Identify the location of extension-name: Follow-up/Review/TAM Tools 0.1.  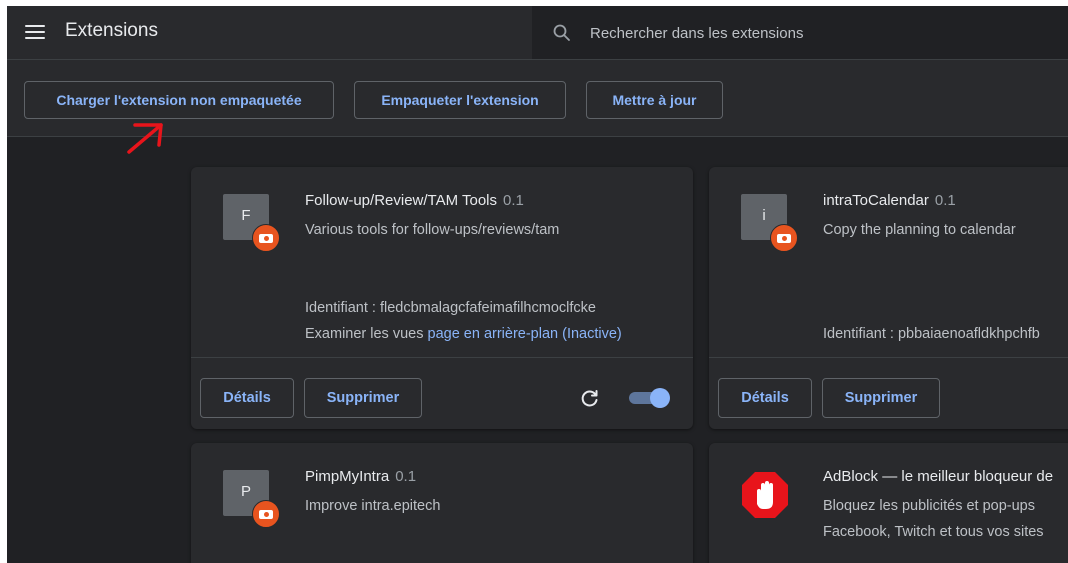
(414, 200).